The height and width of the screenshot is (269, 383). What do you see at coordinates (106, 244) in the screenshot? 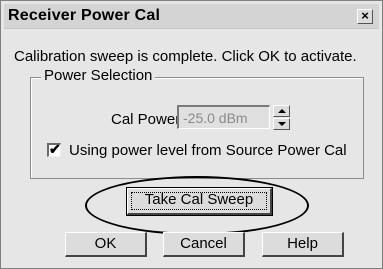
I see `ok-button: OK` at bounding box center [106, 244].